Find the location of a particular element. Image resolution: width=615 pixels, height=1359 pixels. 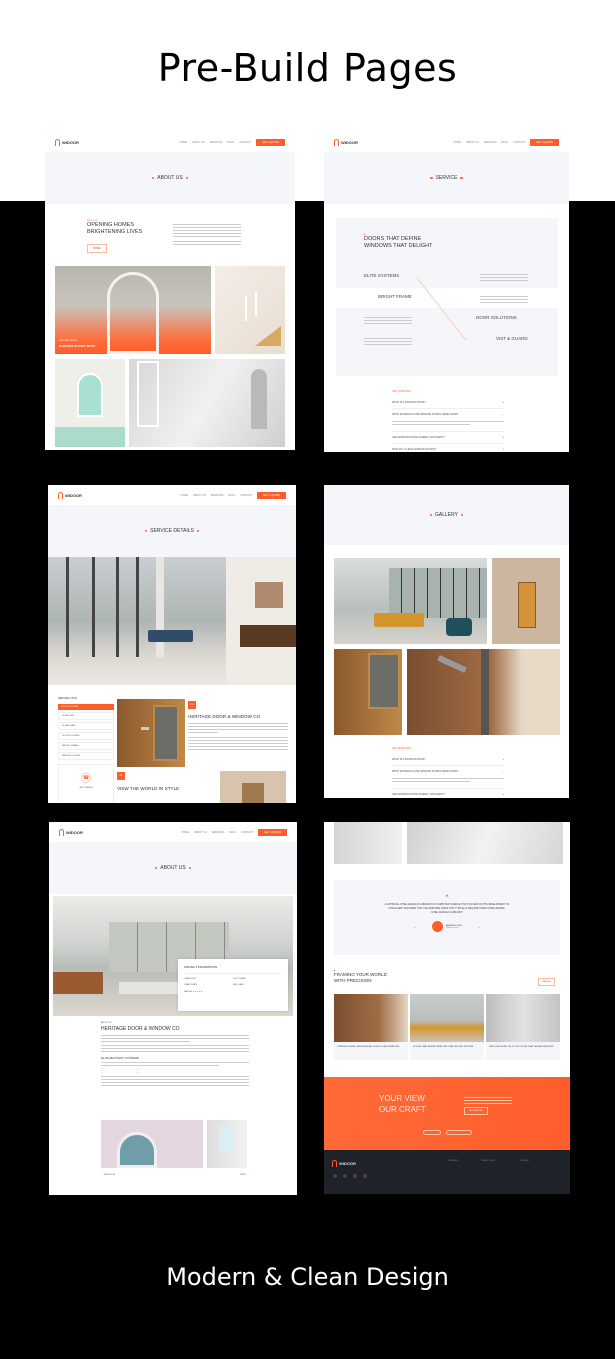

sidebar-item: DOOR SYSTEMS is located at coordinates (86, 736).